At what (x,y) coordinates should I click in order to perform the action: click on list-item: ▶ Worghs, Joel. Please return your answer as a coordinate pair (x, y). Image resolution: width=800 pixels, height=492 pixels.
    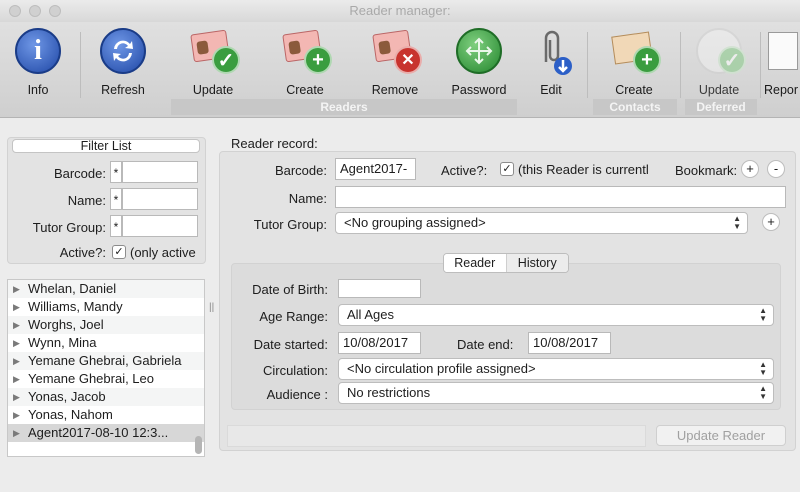
    Looking at the image, I should click on (106, 325).